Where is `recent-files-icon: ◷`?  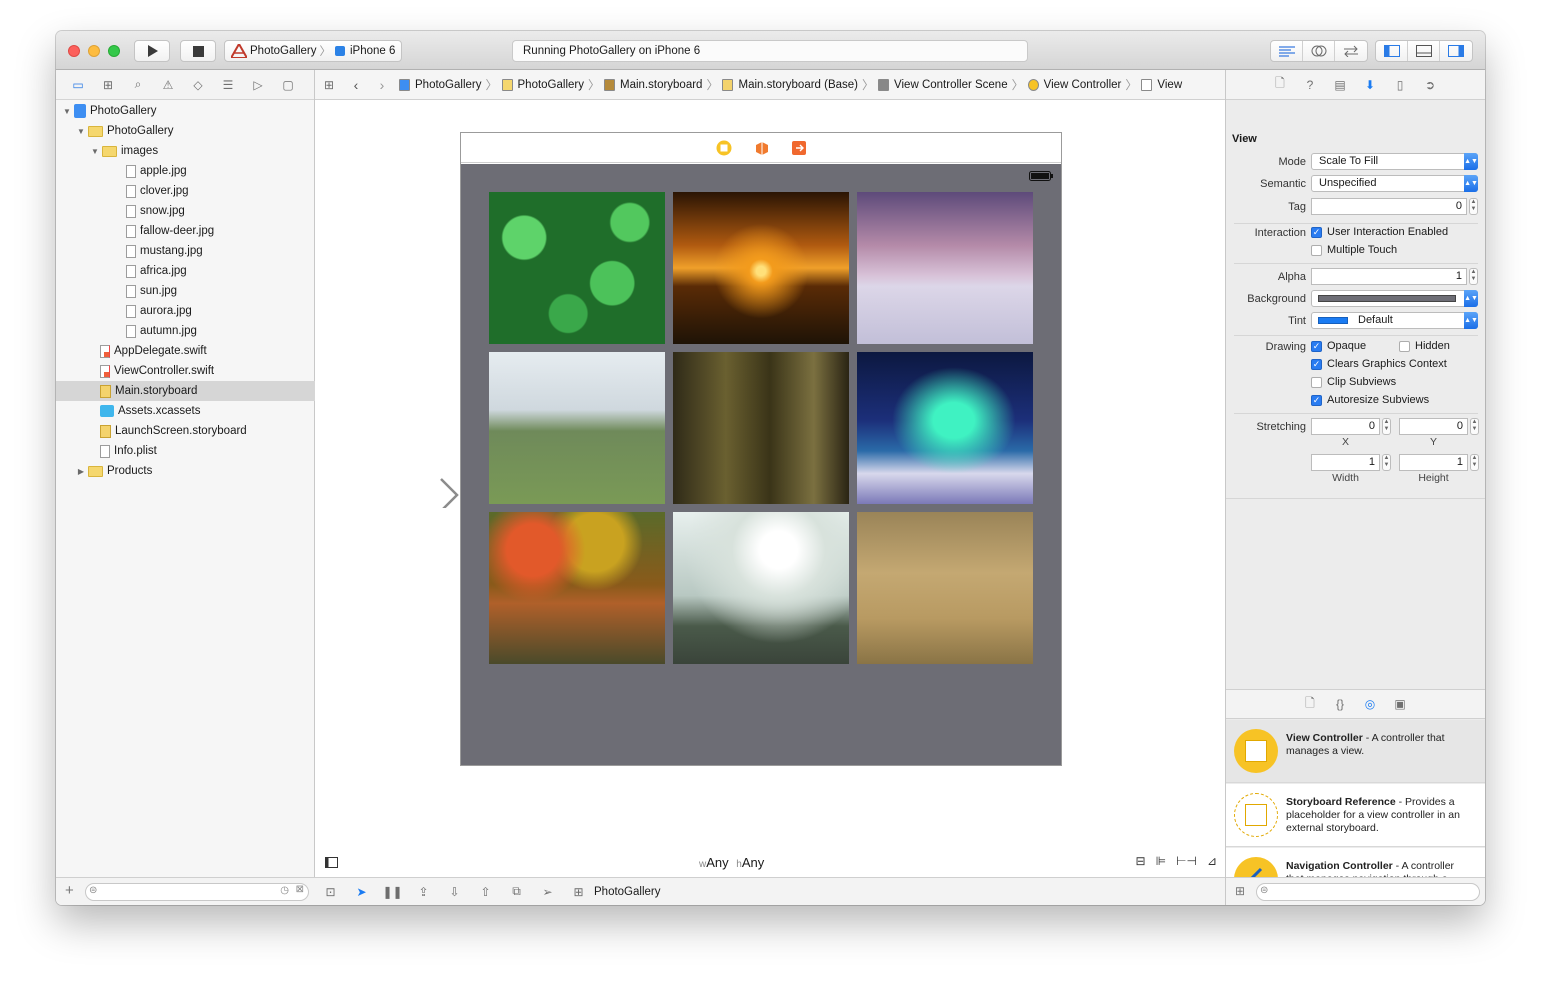 recent-files-icon: ◷ is located at coordinates (284, 890).